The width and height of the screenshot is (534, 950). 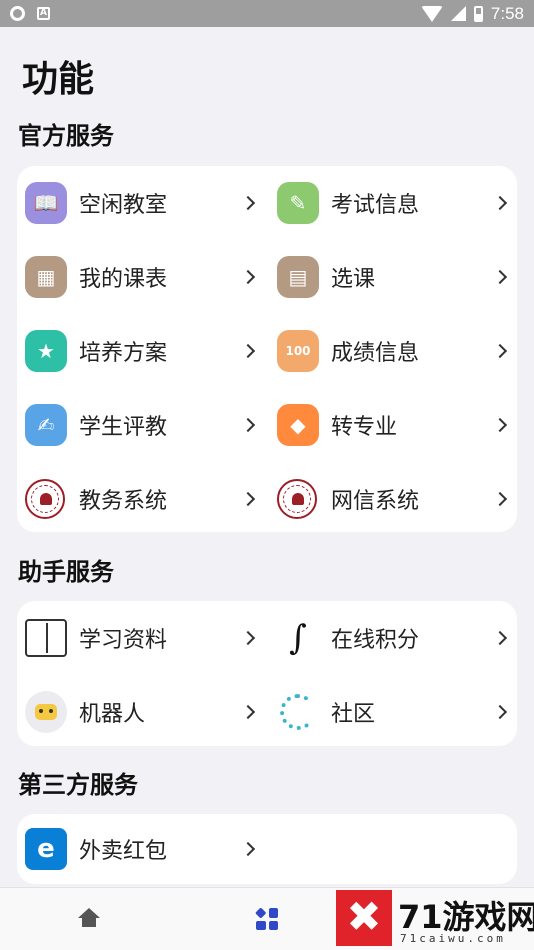 I want to click on item-course-selection: ▤ 选课, so click(x=394, y=277).